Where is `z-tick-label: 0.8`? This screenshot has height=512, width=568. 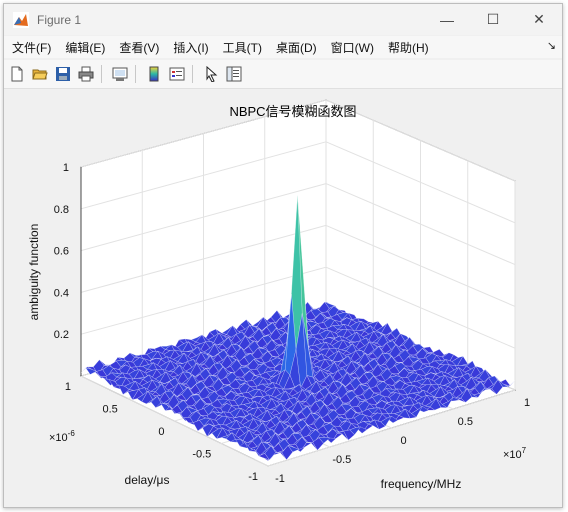
z-tick-label: 0.8 is located at coordinates (61, 210).